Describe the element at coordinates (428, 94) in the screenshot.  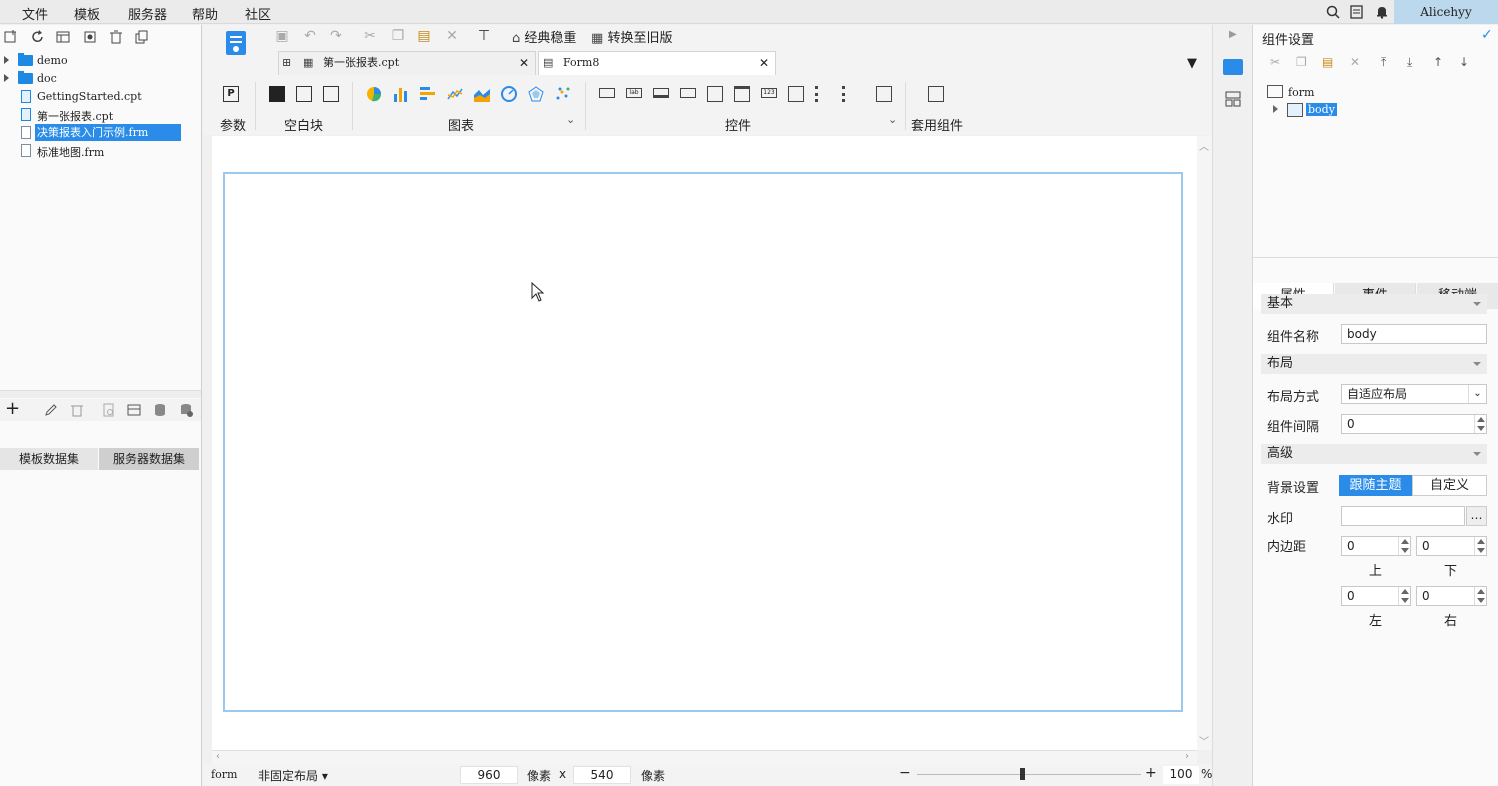
I see `horizontal-bar-icon` at that location.